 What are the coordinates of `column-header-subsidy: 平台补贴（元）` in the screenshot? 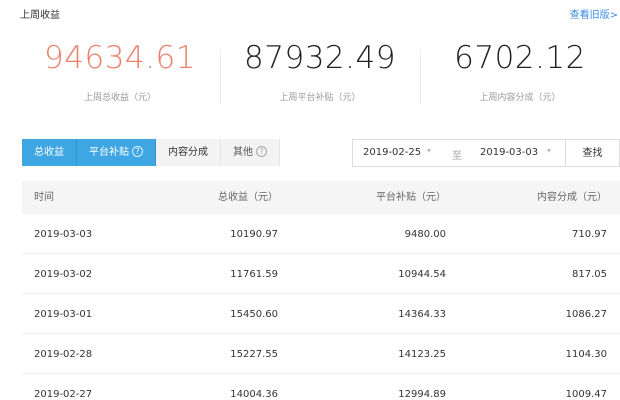 It's located at (411, 197).